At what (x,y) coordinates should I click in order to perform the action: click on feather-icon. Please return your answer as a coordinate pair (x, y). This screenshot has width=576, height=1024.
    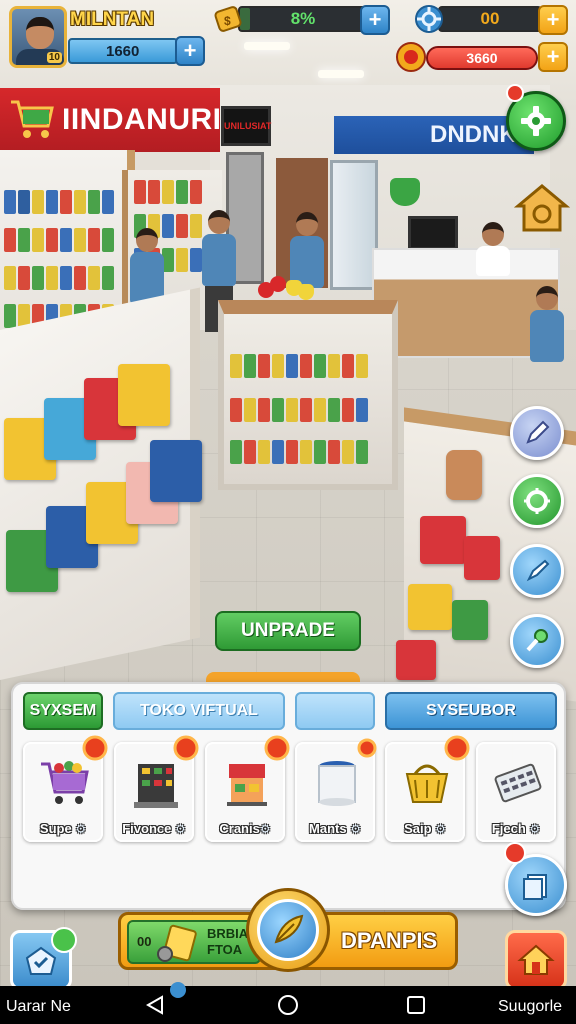
    Looking at the image, I should click on (289, 929).